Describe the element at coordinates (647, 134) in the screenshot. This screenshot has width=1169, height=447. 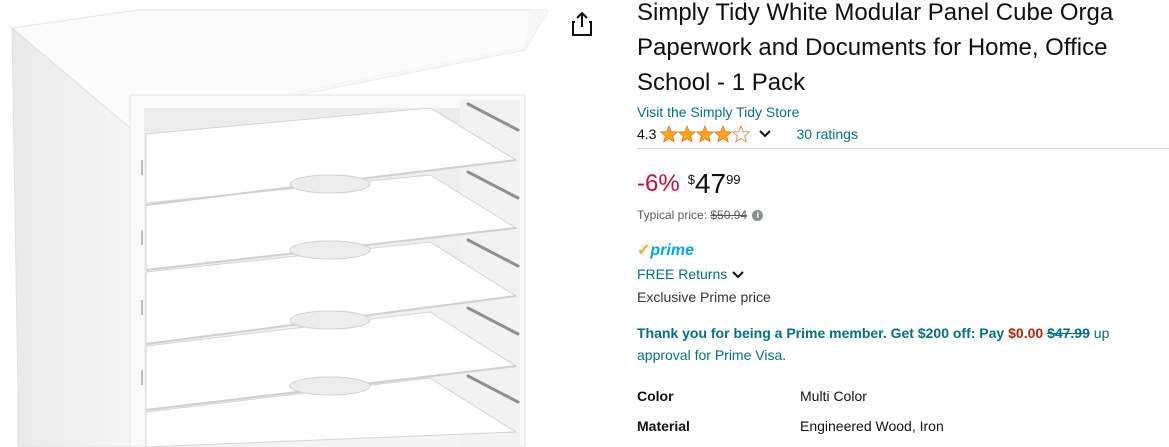
I see `rating-value: 4.3` at that location.